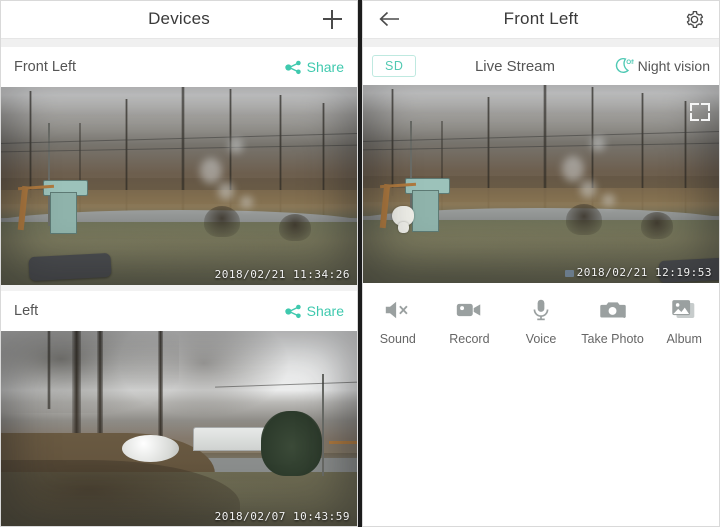  I want to click on arrow-left-icon, so click(389, 19).